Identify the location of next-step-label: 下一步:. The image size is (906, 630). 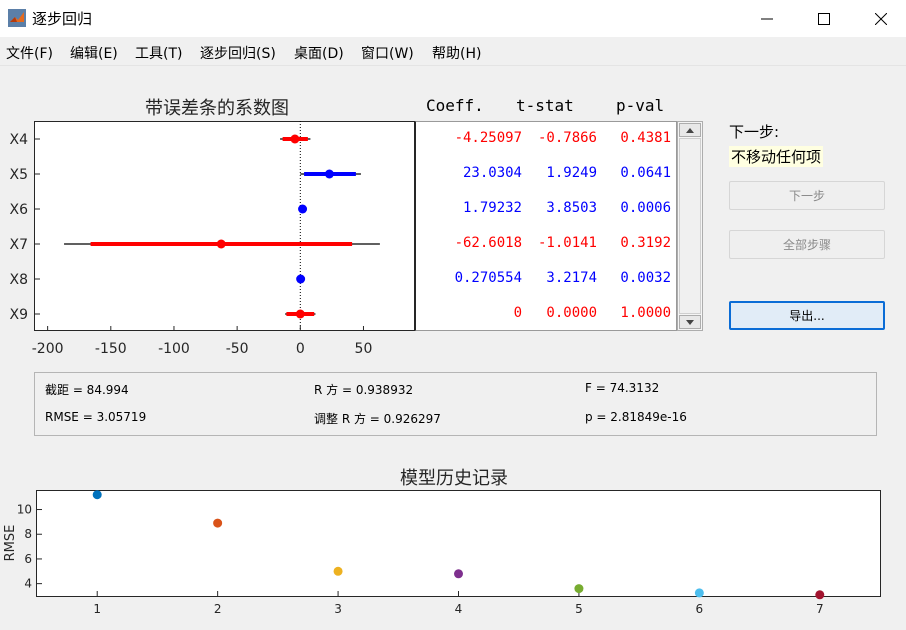
(754, 132).